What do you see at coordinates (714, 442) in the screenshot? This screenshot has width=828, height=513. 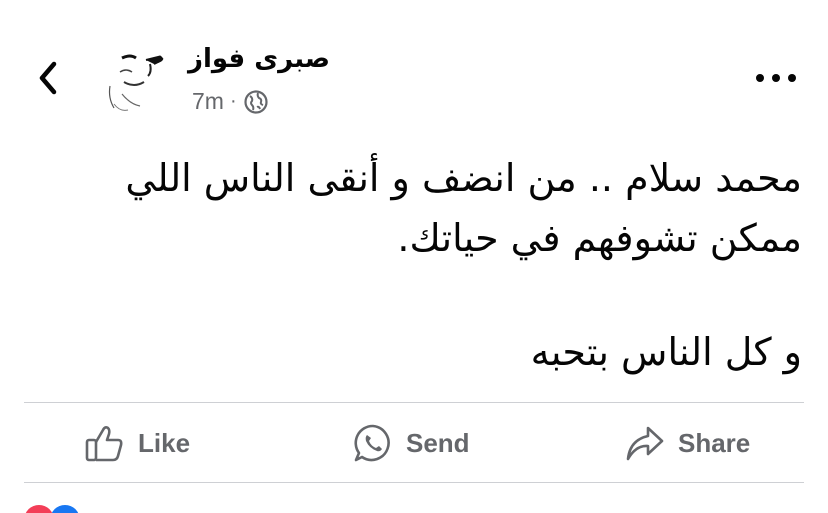 I see `share-label: Share` at bounding box center [714, 442].